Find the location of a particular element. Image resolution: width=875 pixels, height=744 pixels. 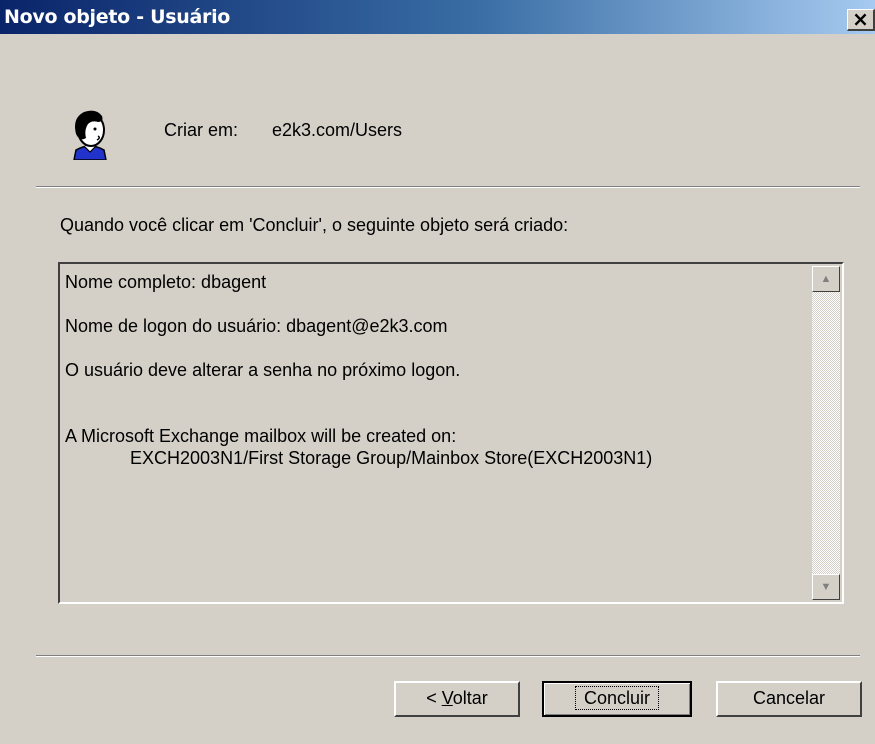

window-title: Novo objeto - Usuário is located at coordinates (117, 17).